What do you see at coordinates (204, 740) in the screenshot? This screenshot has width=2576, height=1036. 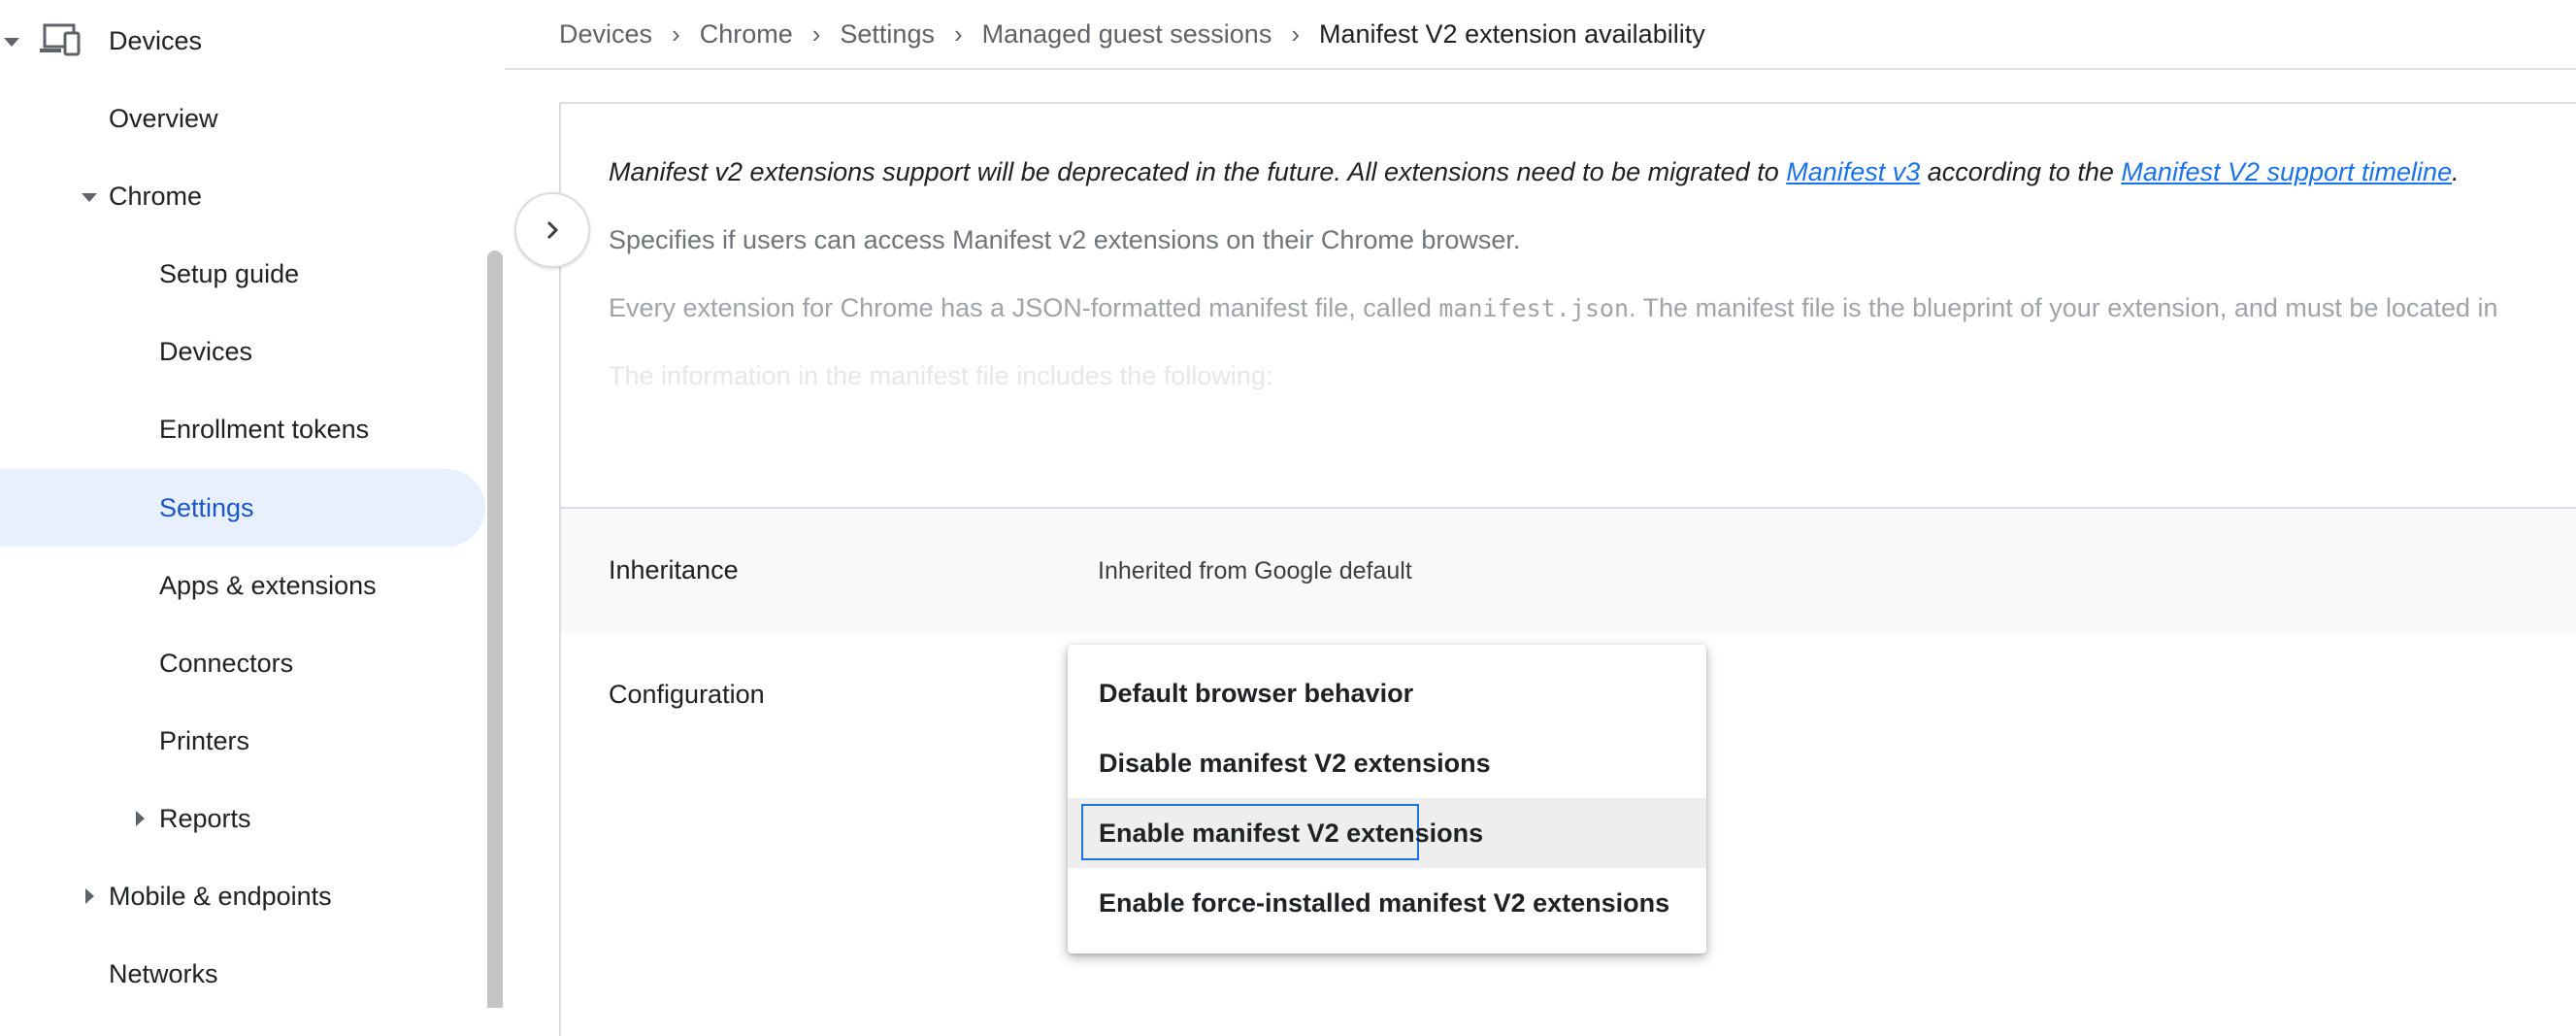 I see `sidebar-item-label: Printers` at bounding box center [204, 740].